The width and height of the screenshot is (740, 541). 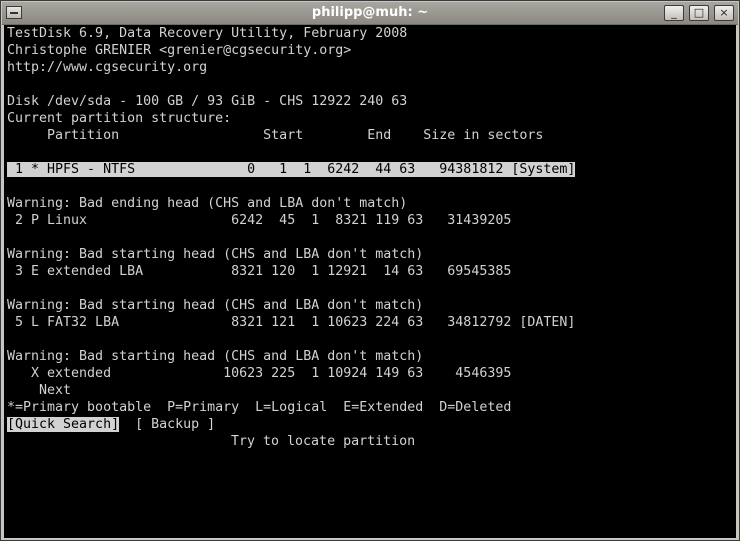 What do you see at coordinates (674, 13) in the screenshot?
I see `minimize-button: _` at bounding box center [674, 13].